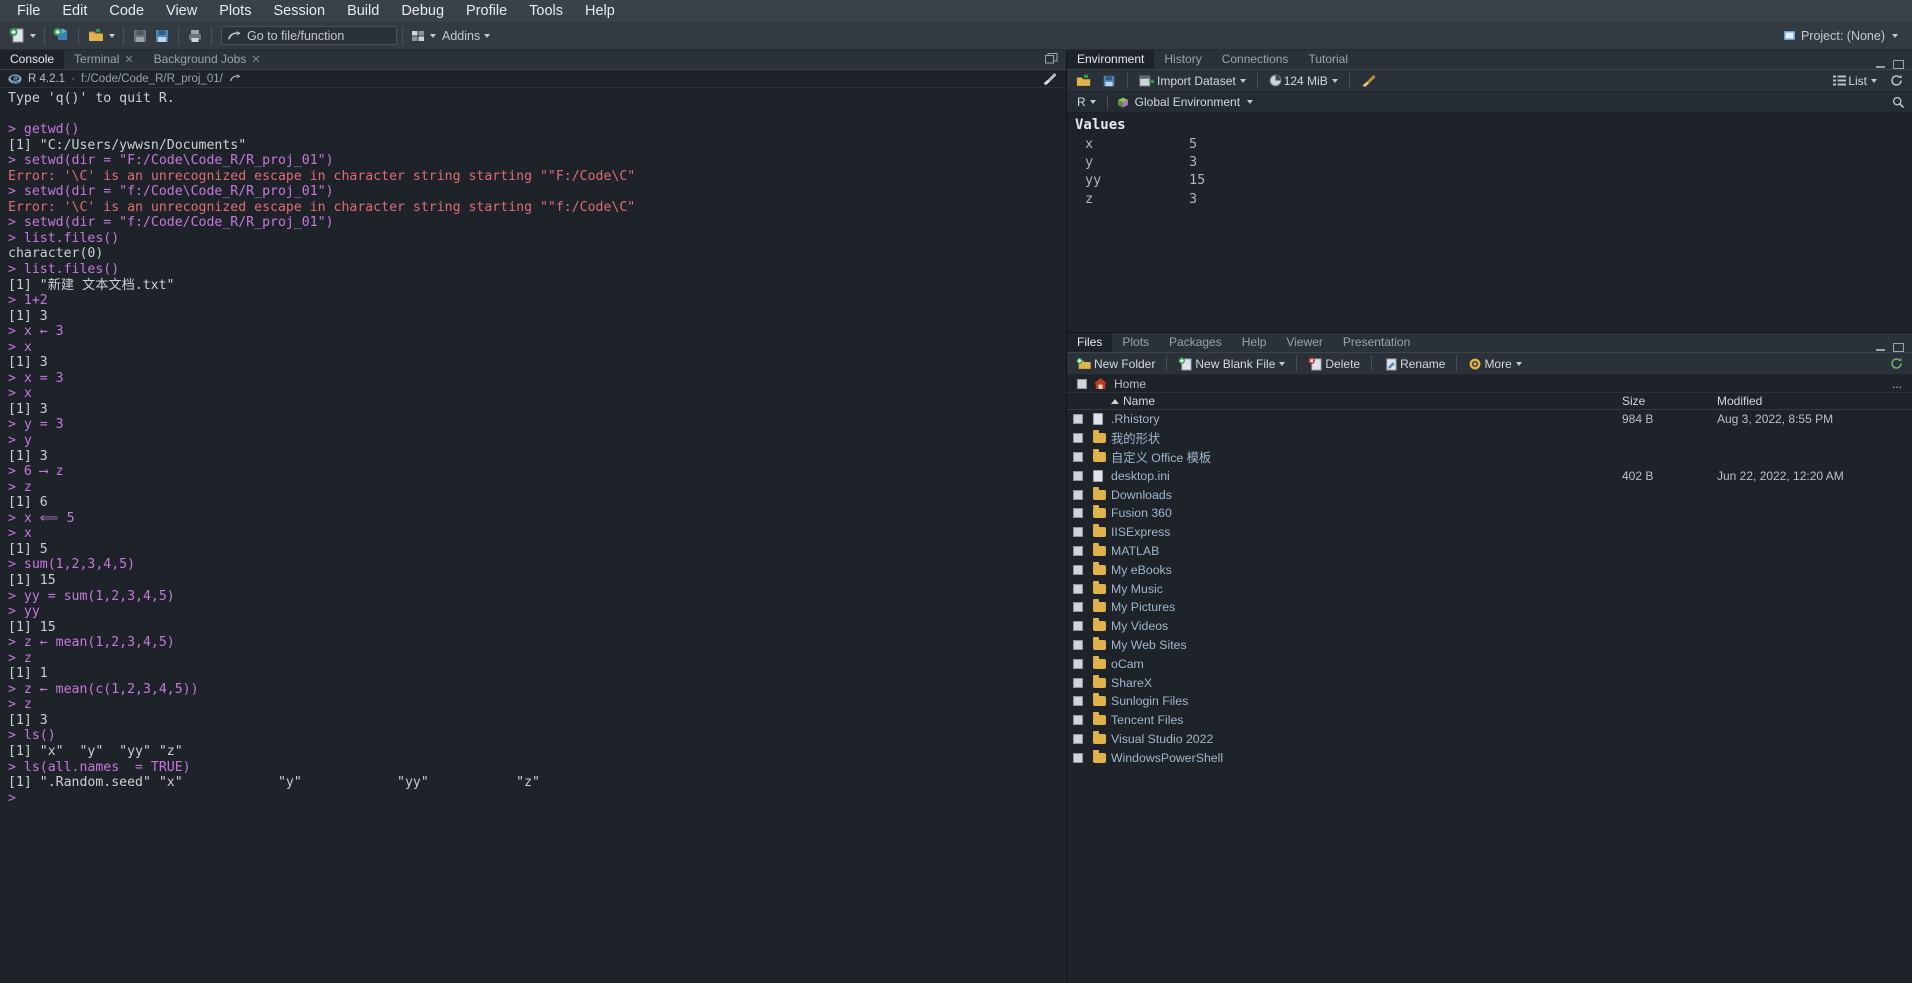 This screenshot has width=1912, height=983. What do you see at coordinates (1489, 626) in the screenshot?
I see `file-row: My Videos` at bounding box center [1489, 626].